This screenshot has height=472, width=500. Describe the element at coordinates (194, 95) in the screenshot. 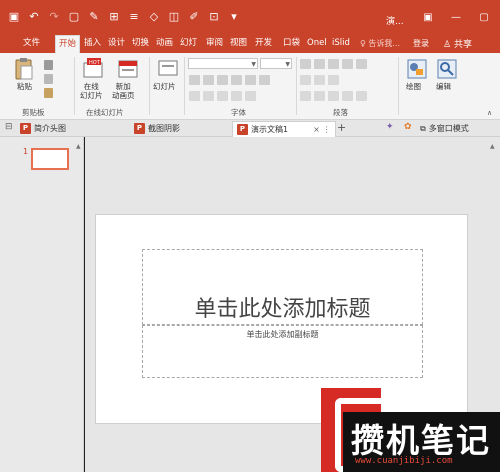

I see `highlight-icon` at that location.